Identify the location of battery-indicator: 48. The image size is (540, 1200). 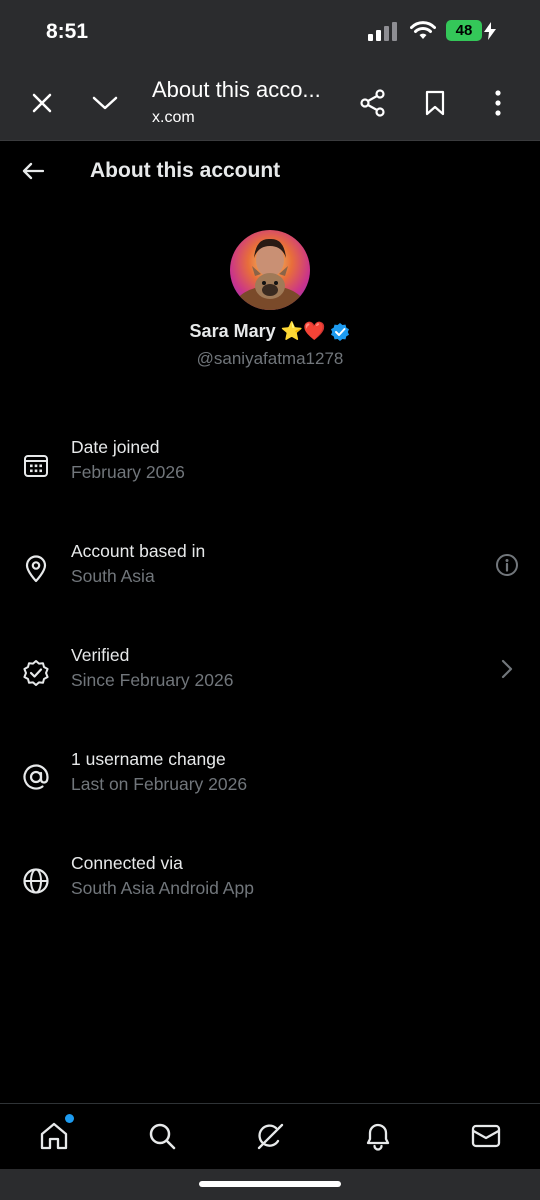
(471, 30).